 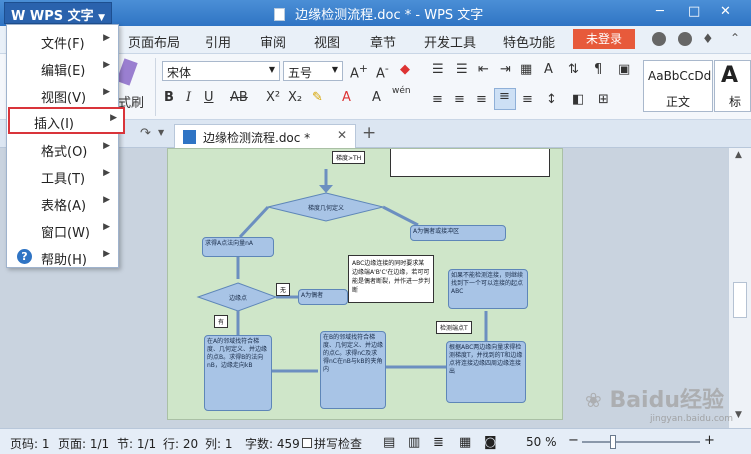 I want to click on menu-item-view: 视图(V) ▶, so click(x=62, y=94).